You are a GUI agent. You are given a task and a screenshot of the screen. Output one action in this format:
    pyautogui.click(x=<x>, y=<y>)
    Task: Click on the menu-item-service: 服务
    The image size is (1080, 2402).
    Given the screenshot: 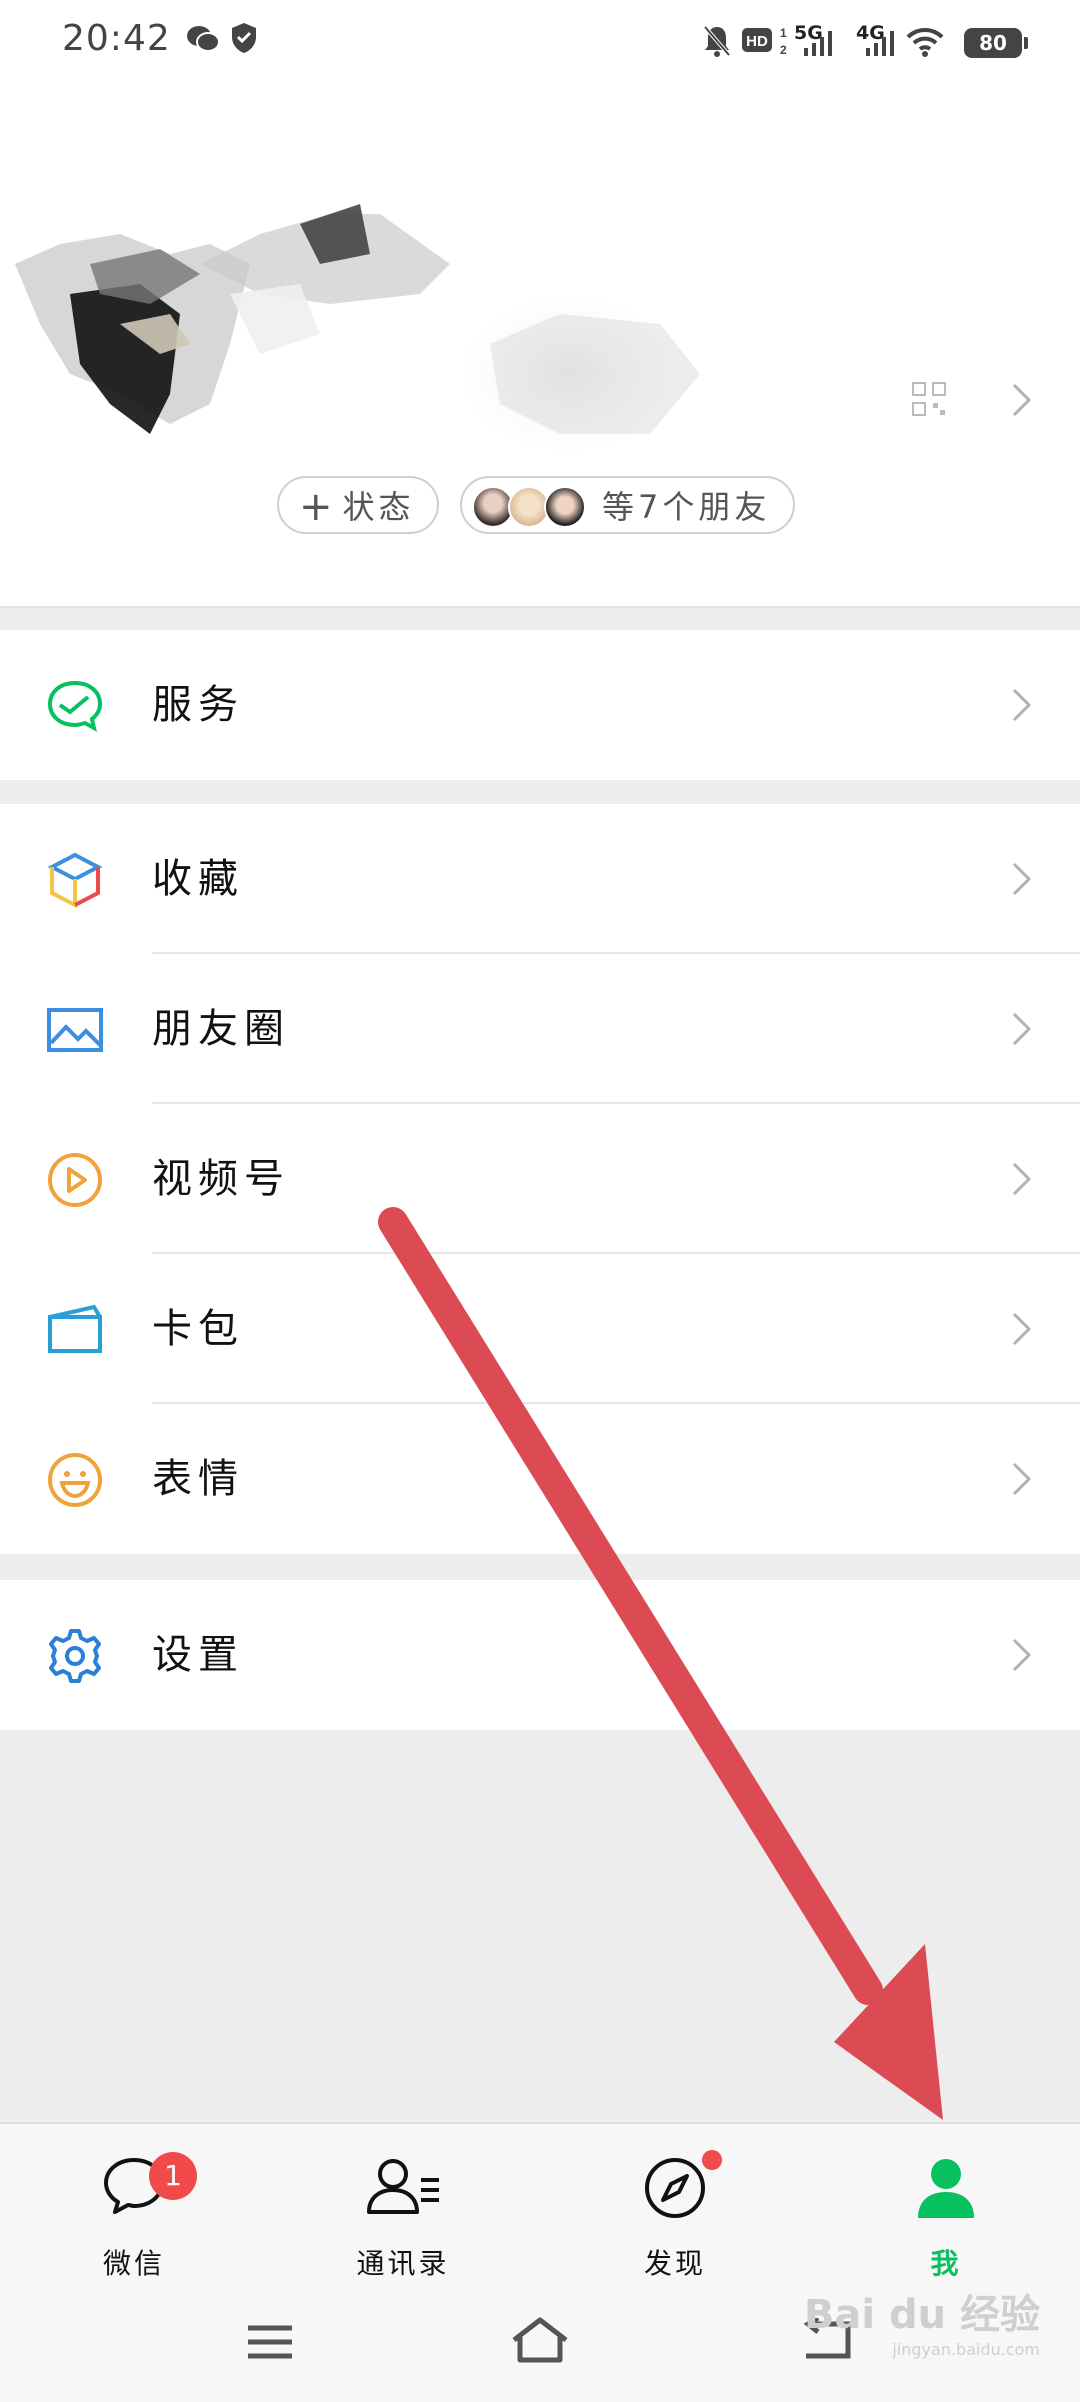 What is the action you would take?
    pyautogui.click(x=540, y=705)
    